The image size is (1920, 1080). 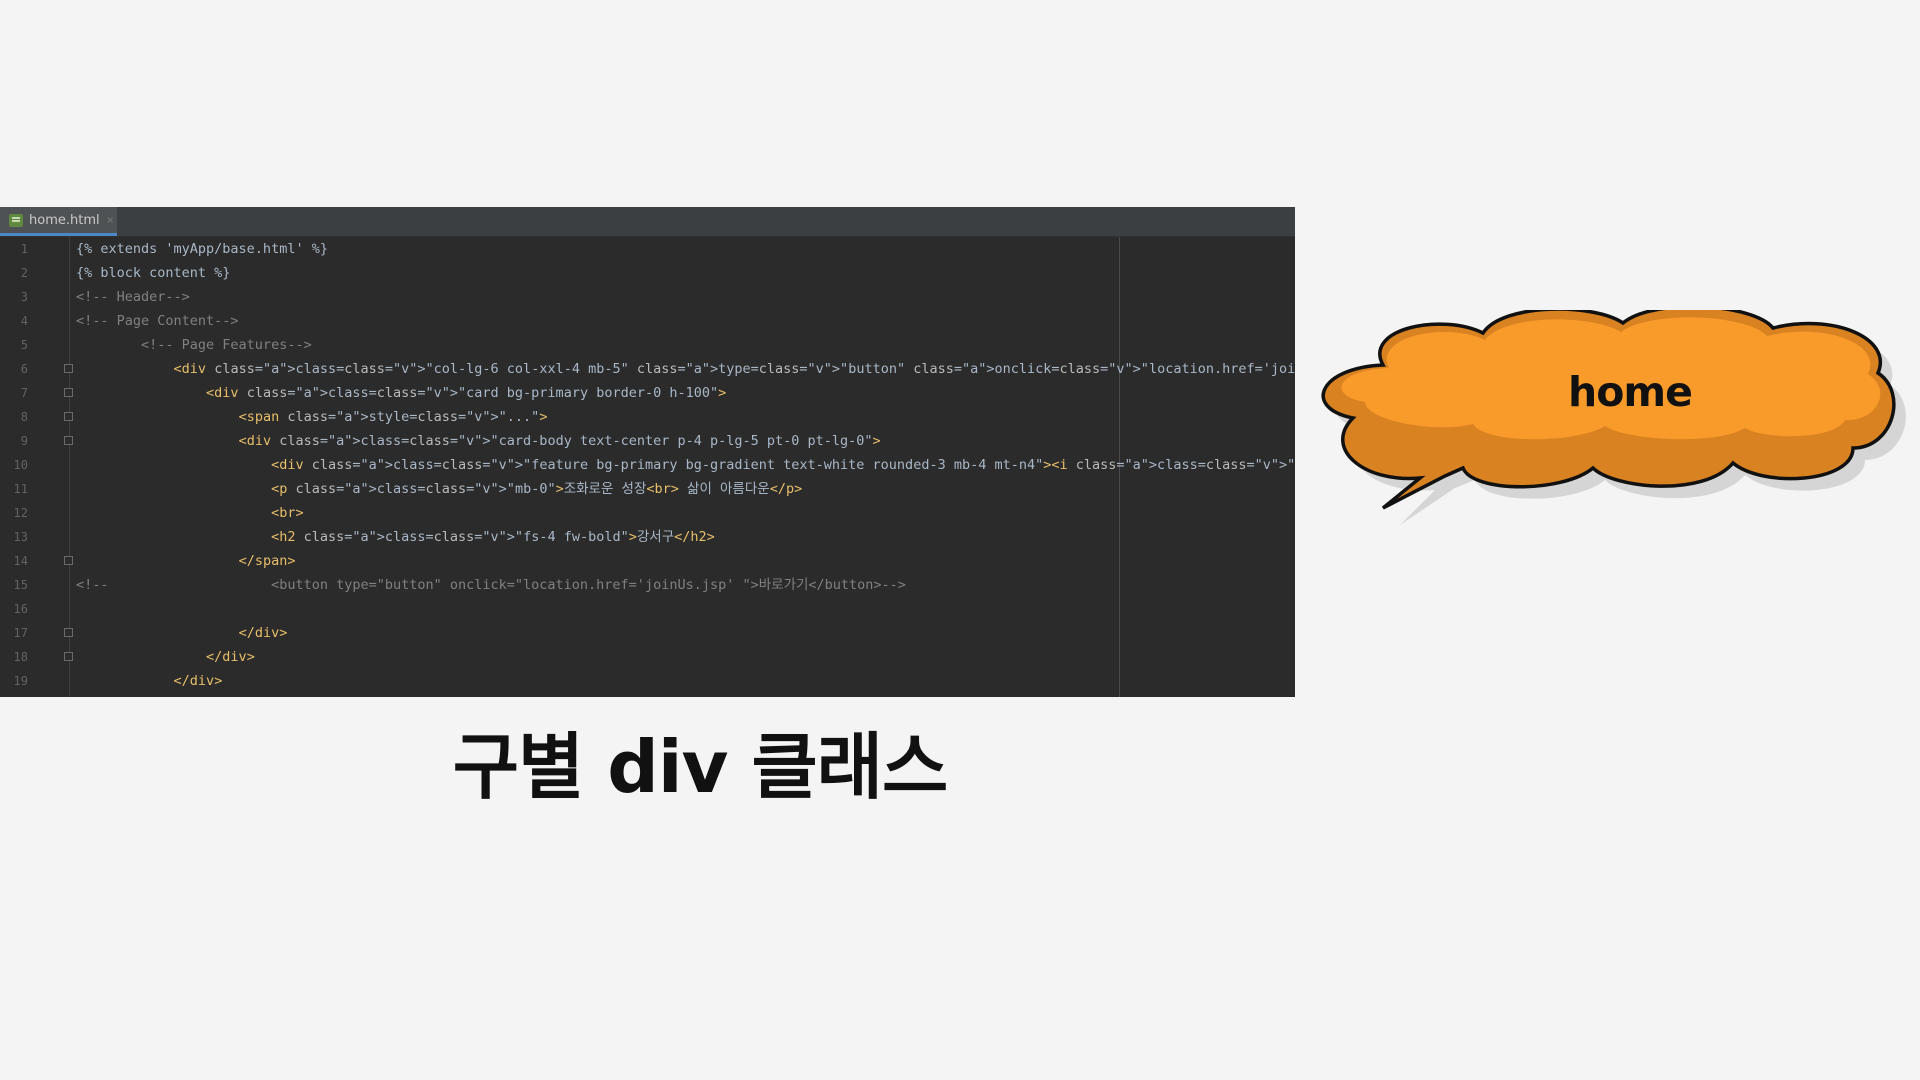 I want to click on code-text: <!-- Page Content-->, so click(x=157, y=321).